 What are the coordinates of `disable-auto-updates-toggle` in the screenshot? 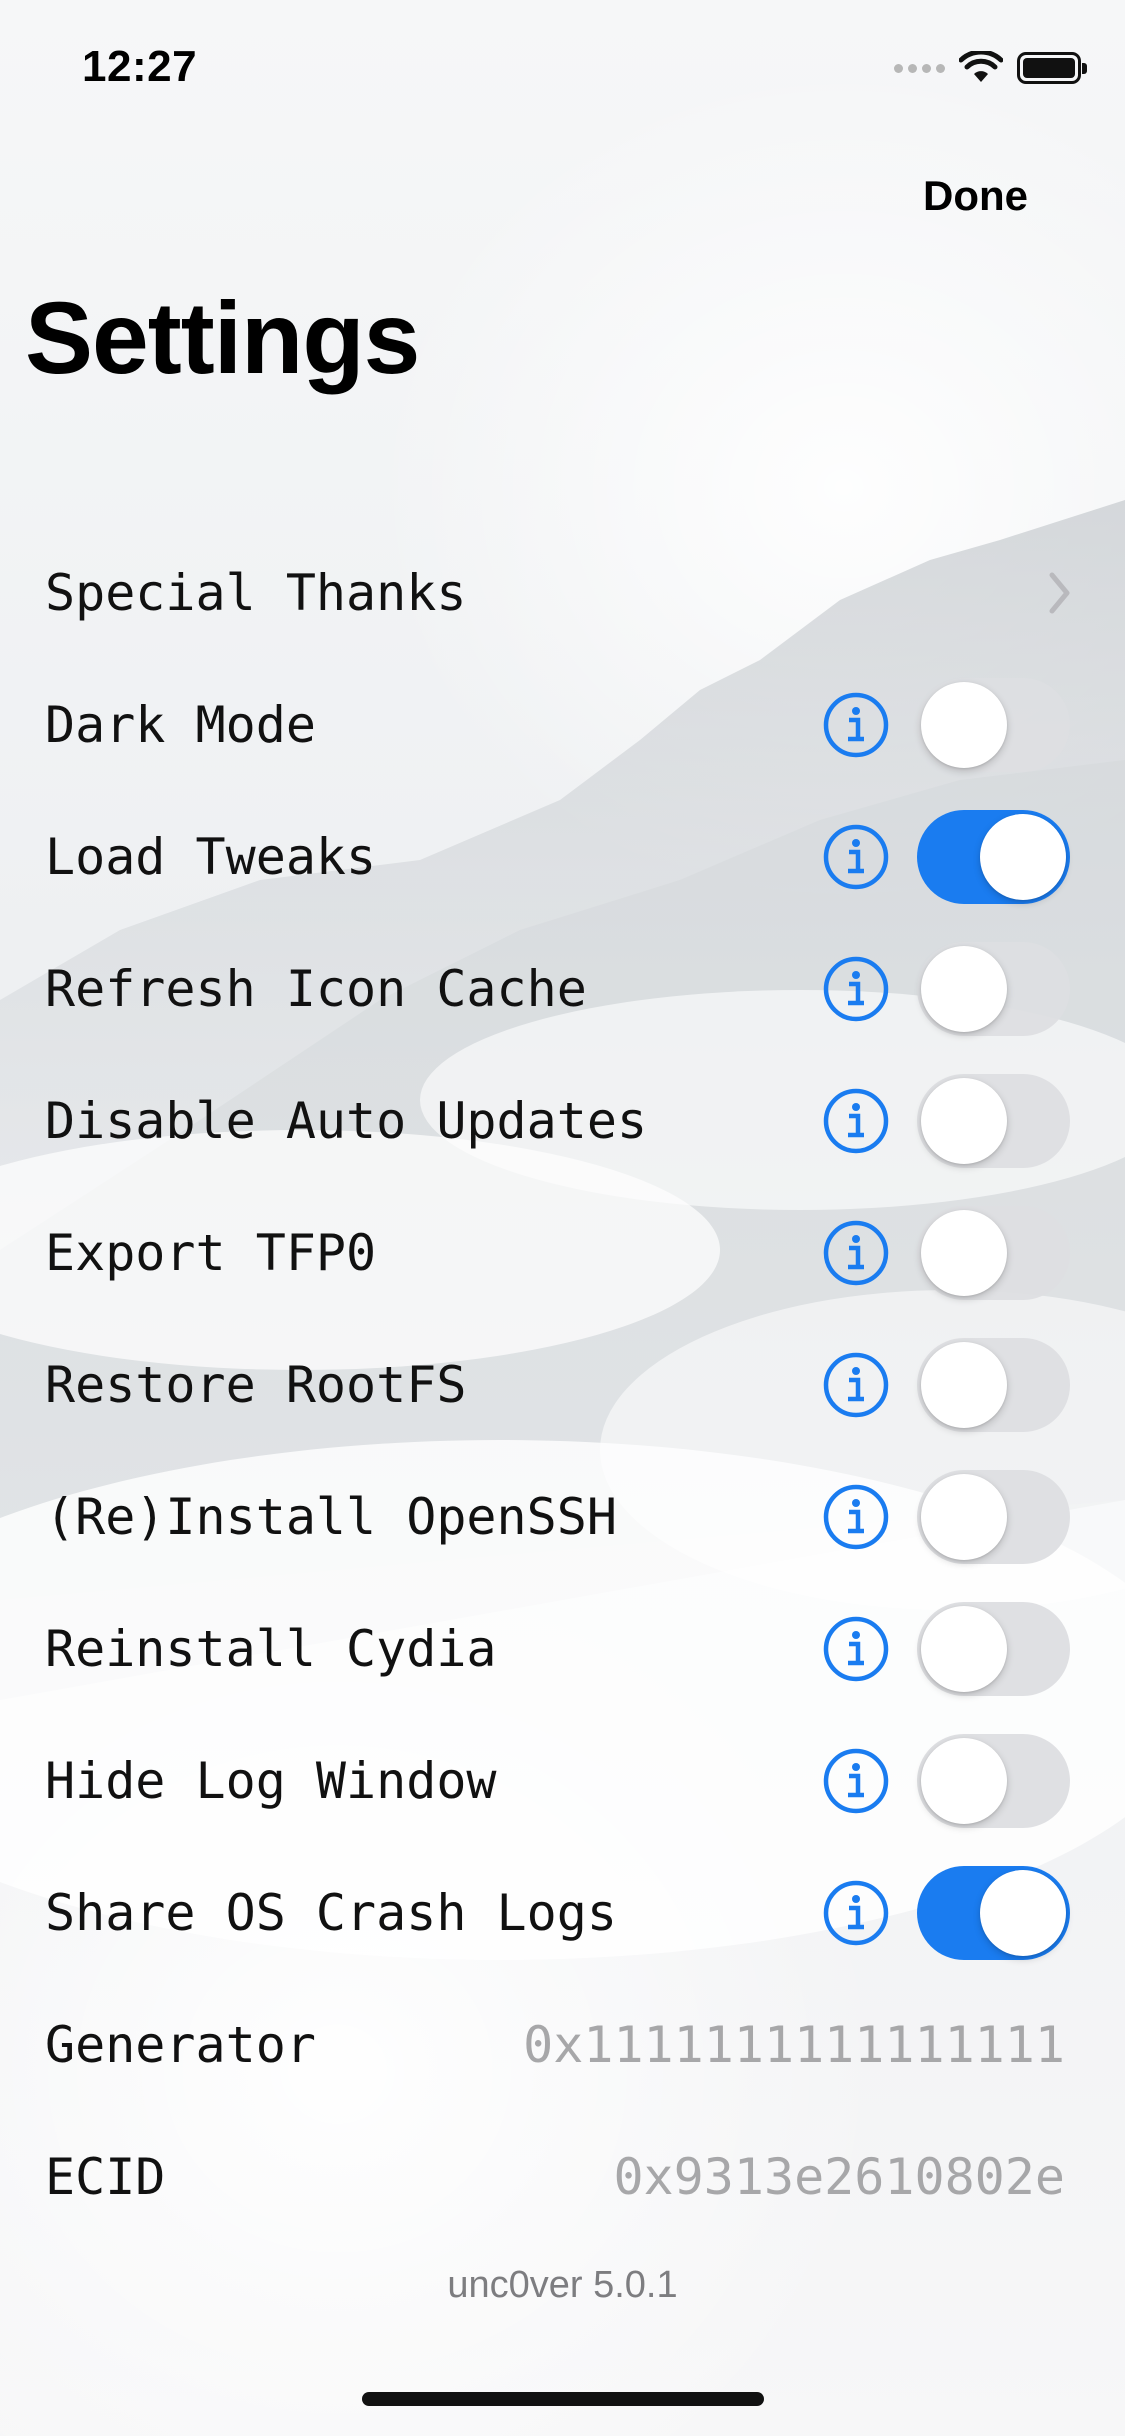 It's located at (993, 1121).